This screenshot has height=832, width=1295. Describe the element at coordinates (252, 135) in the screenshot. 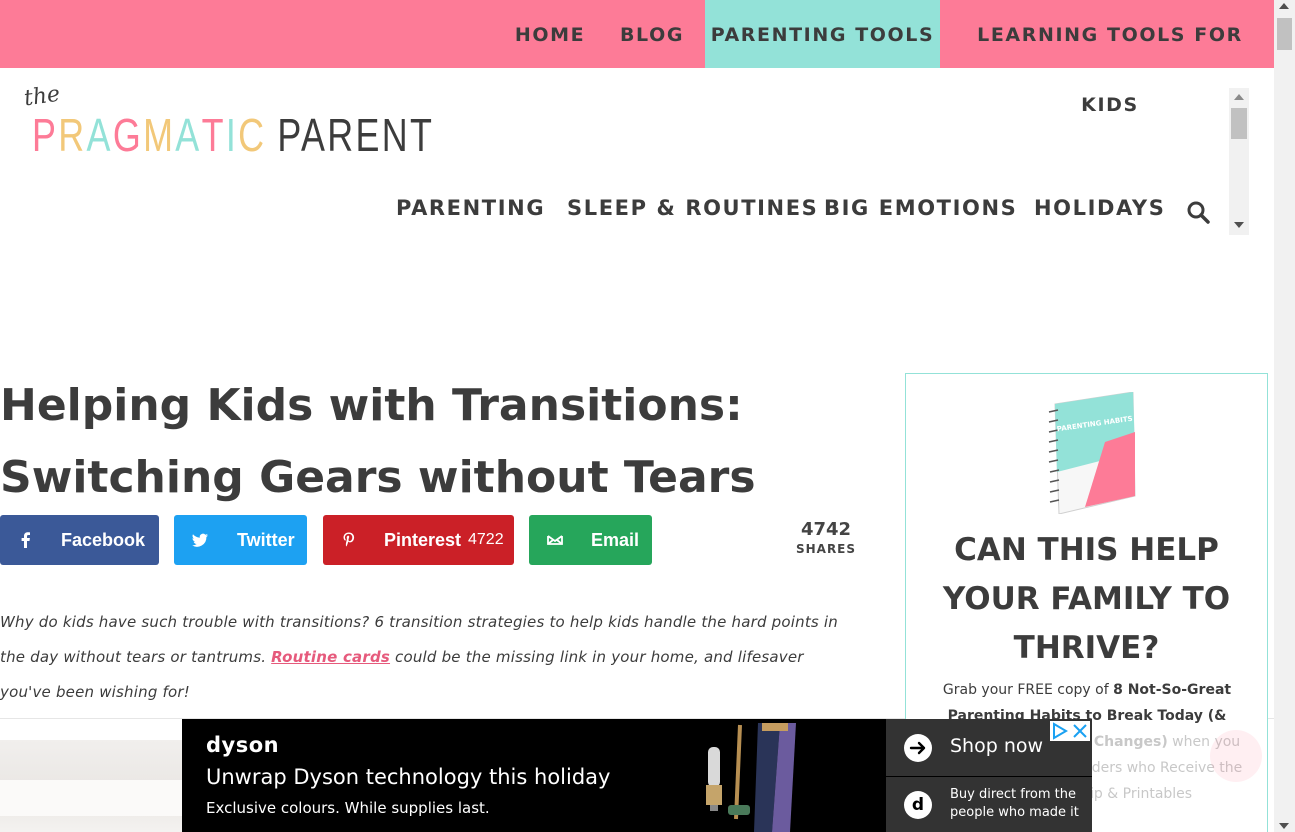

I see `logo-letter: C` at that location.